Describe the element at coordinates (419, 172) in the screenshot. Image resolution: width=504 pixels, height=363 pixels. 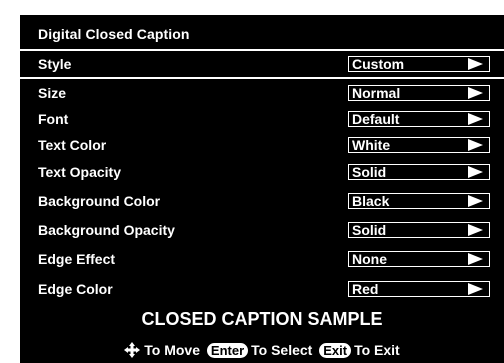
I see `text-opacity-selector: Solid` at that location.